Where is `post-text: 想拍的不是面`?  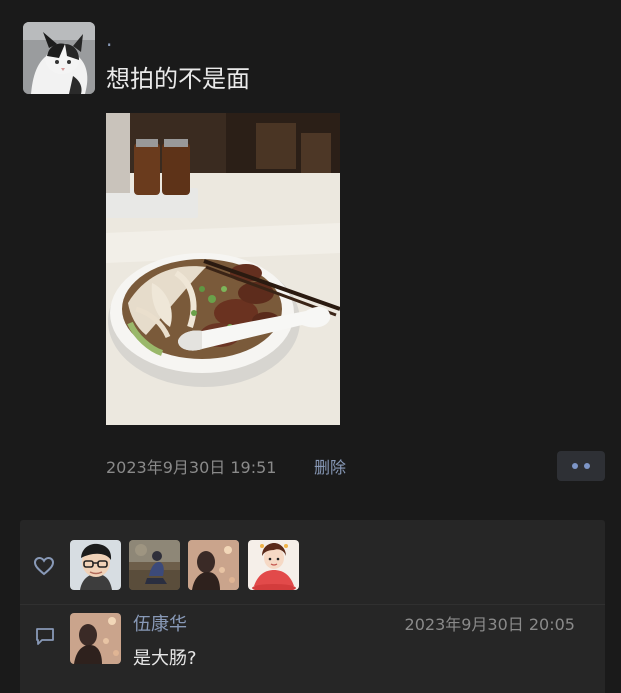
post-text: 想拍的不是面 is located at coordinates (178, 79).